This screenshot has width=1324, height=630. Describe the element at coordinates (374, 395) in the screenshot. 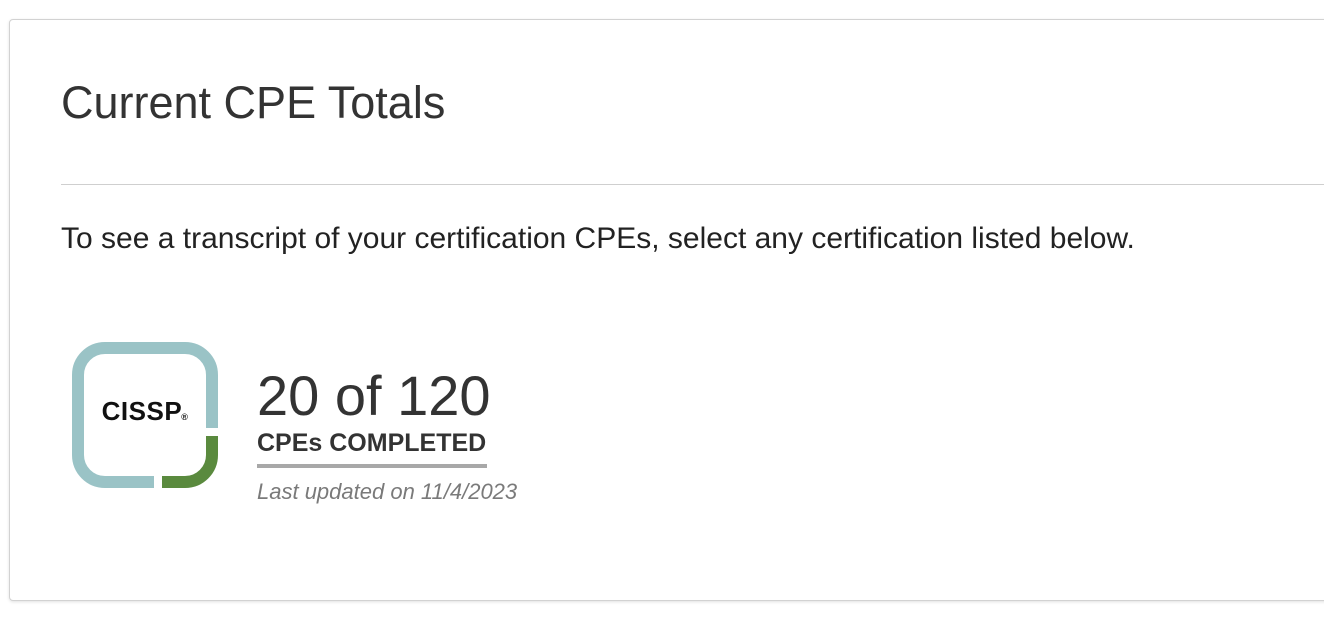

I see `cpe-count: 20 of 120` at that location.